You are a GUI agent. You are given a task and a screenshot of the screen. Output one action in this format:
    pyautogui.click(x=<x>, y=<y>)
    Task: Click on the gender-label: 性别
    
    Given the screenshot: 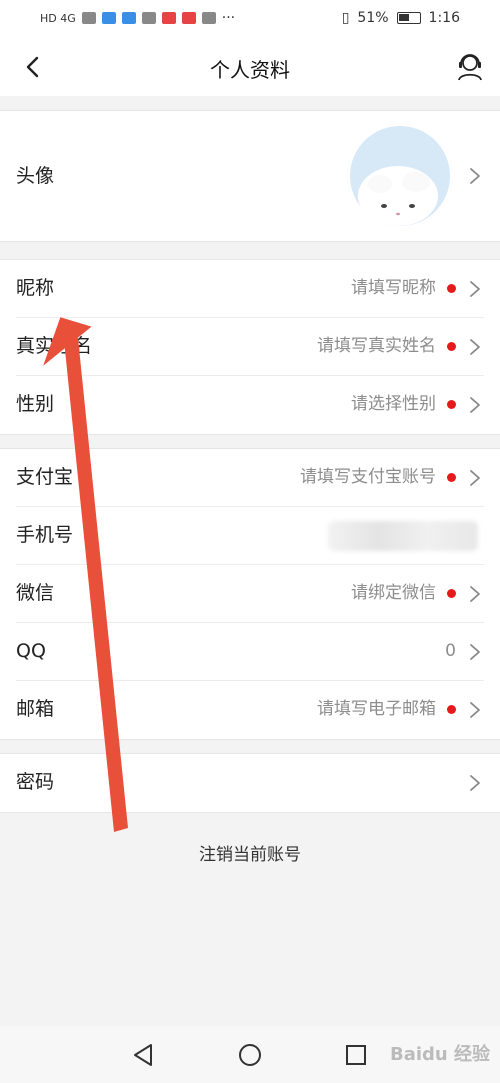 What is the action you would take?
    pyautogui.click(x=35, y=404)
    